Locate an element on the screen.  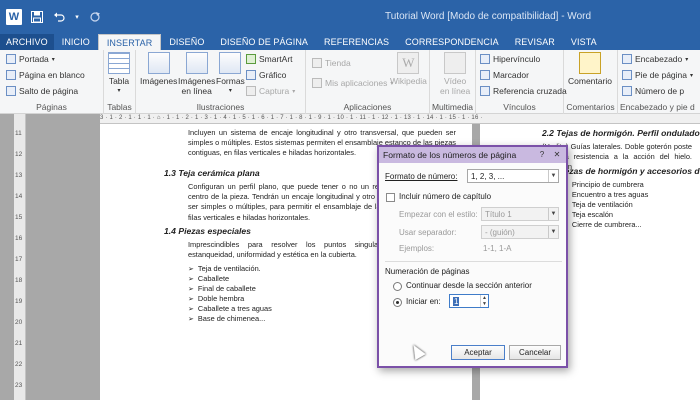
vruler-tick: 20 is located at coordinates (19, 322).